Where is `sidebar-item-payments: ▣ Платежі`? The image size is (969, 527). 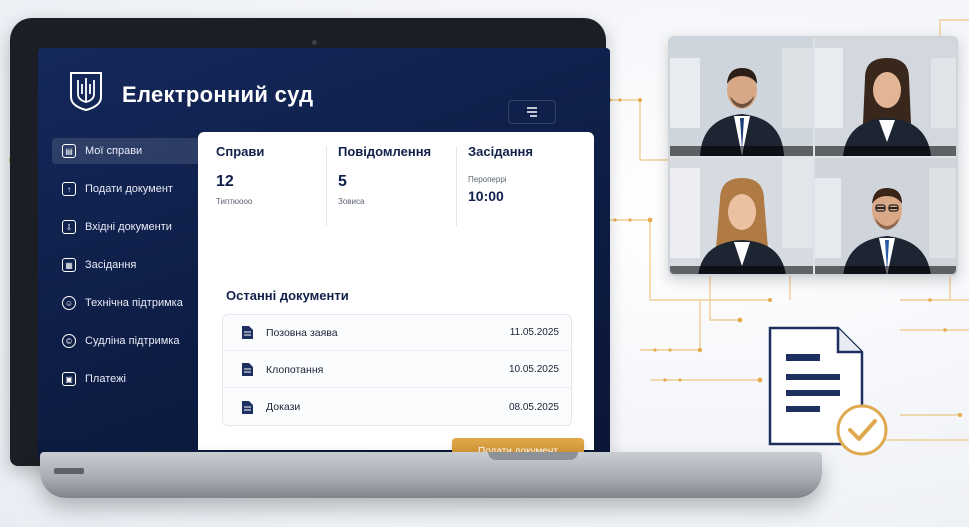
sidebar-item-payments: ▣ Платежі is located at coordinates (125, 379).